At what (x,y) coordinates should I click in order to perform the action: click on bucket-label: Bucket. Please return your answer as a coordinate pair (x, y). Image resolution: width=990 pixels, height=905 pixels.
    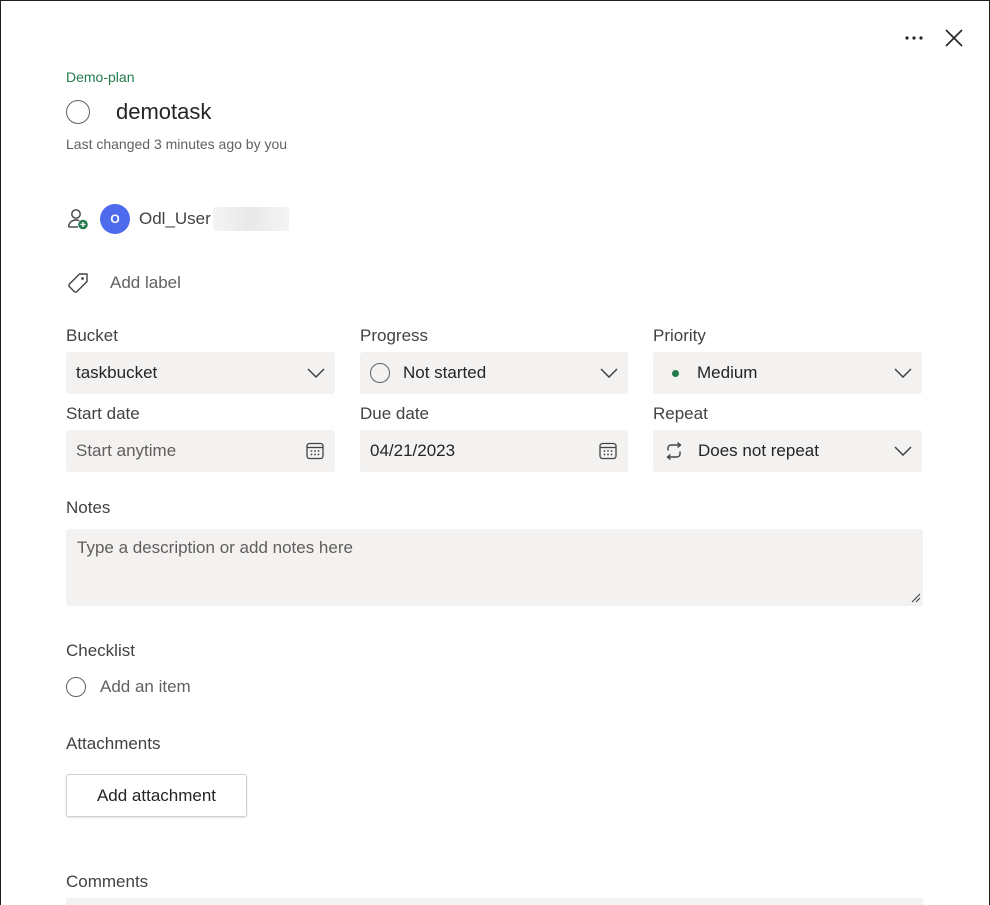
    Looking at the image, I should click on (92, 335).